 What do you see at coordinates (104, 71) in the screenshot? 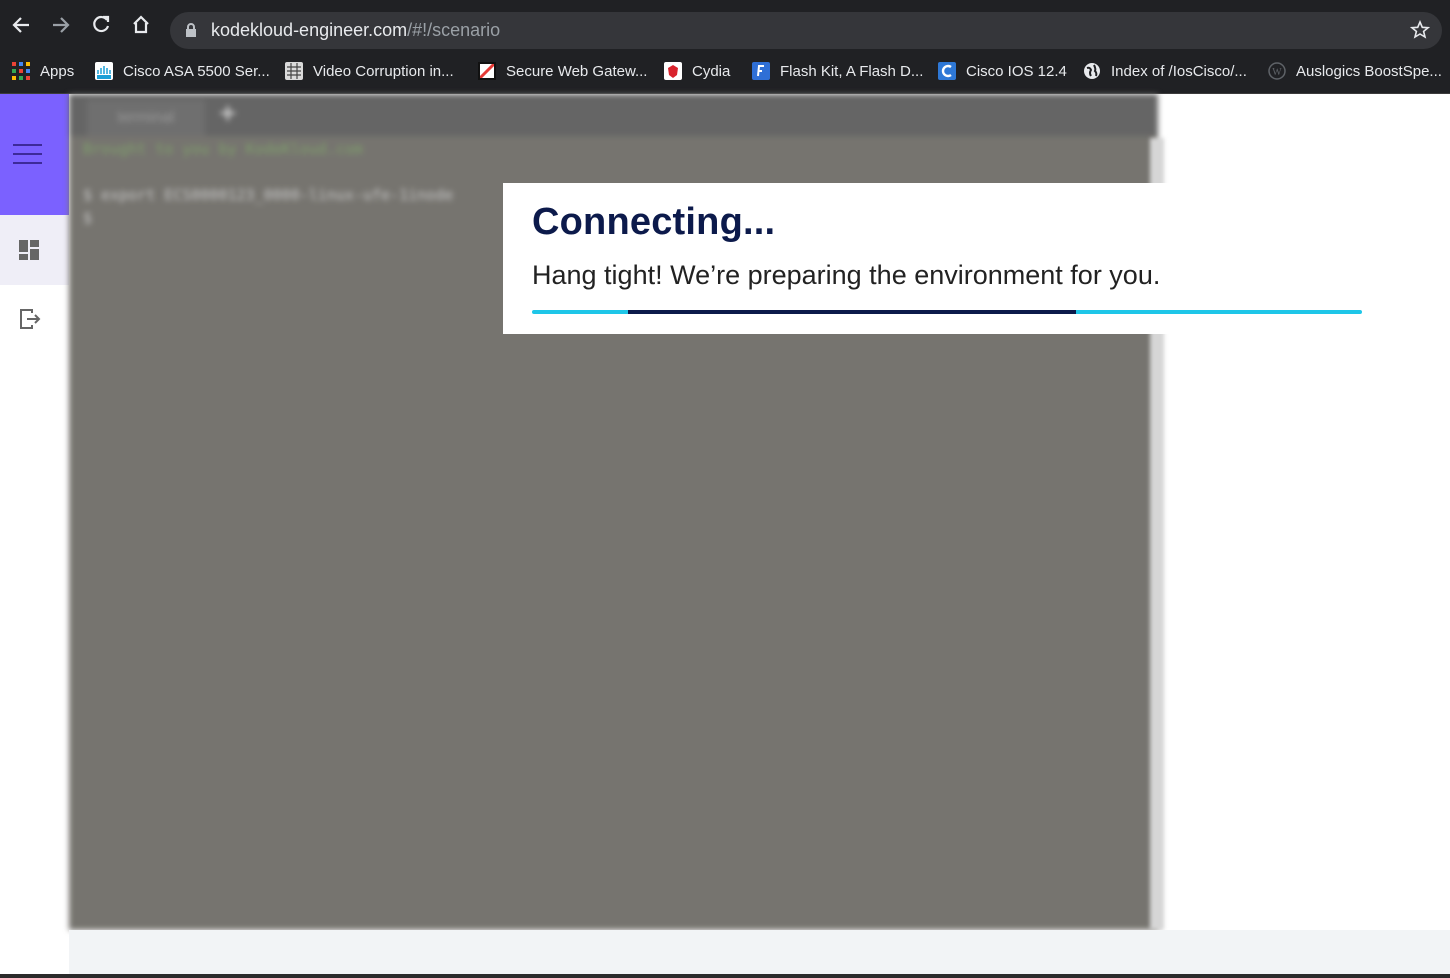
I see `cisco-icon` at bounding box center [104, 71].